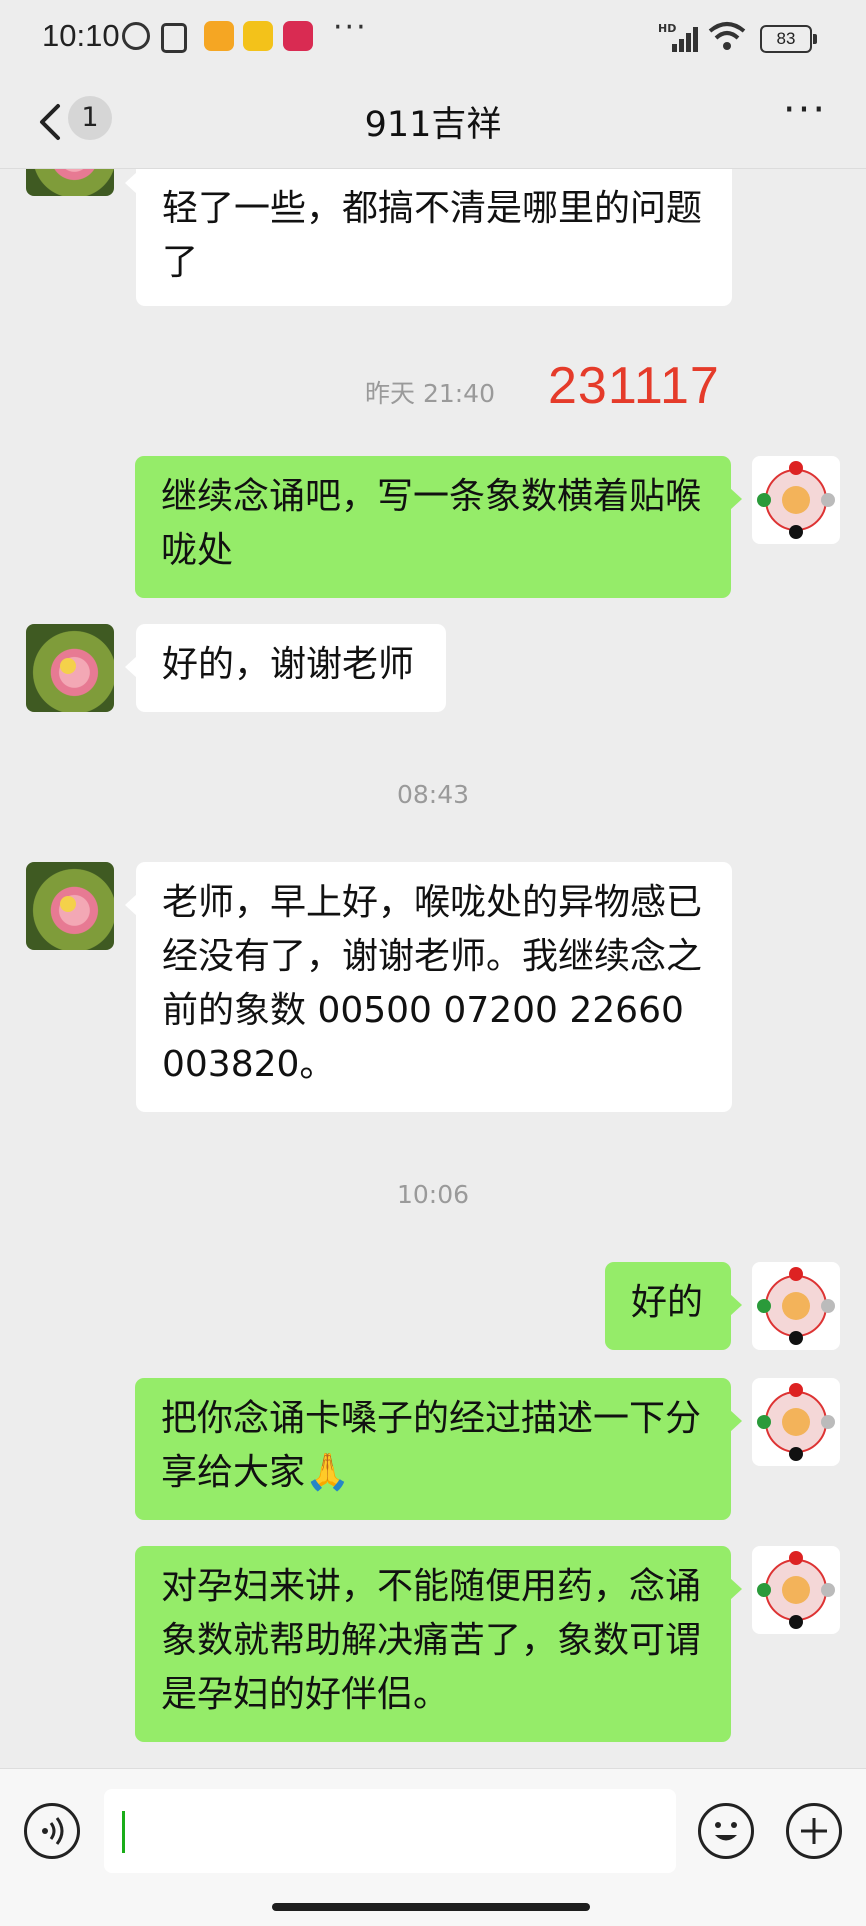 The width and height of the screenshot is (866, 1926). I want to click on home-indicator, so click(431, 1907).